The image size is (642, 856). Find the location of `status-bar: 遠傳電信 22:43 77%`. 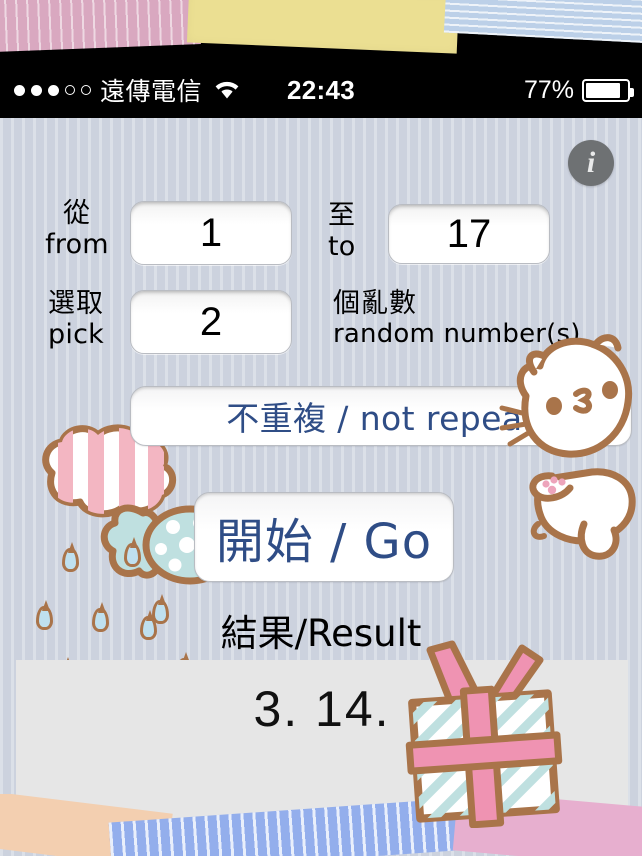

status-bar: 遠傳電信 22:43 77% is located at coordinates (321, 90).